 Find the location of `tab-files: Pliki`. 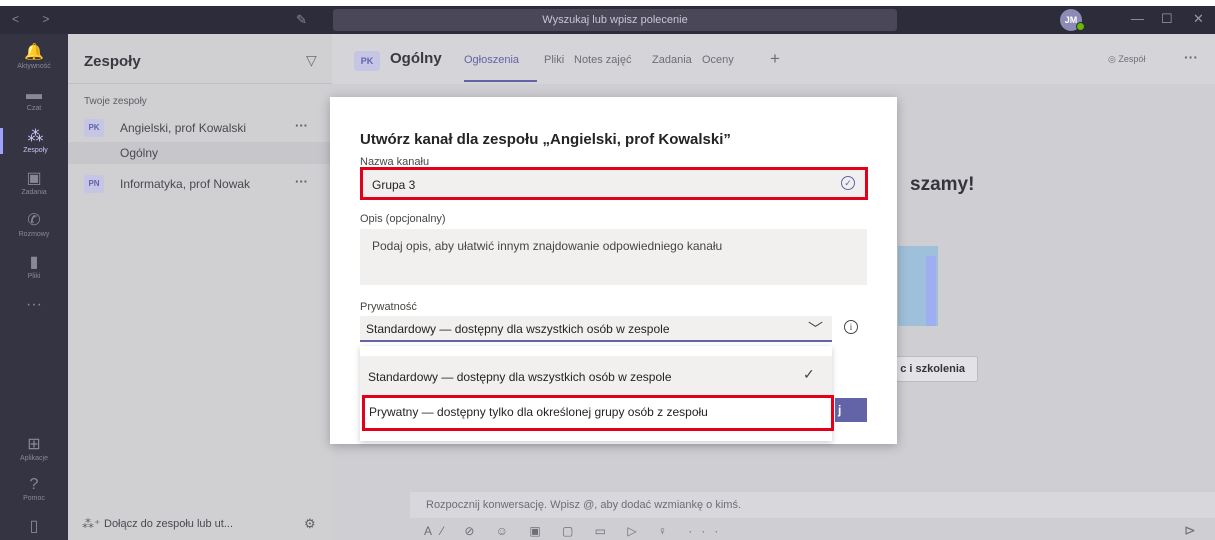

tab-files: Pliki is located at coordinates (554, 60).